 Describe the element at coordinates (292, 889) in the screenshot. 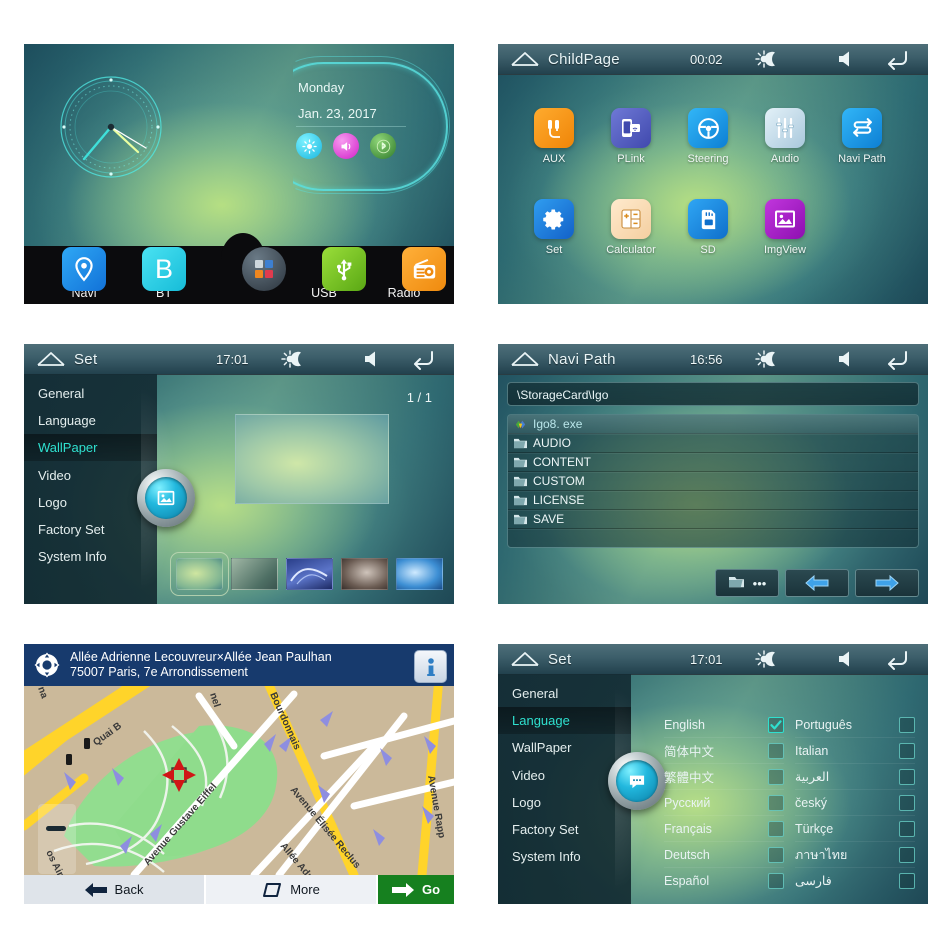

I see `map-more-button: More` at that location.